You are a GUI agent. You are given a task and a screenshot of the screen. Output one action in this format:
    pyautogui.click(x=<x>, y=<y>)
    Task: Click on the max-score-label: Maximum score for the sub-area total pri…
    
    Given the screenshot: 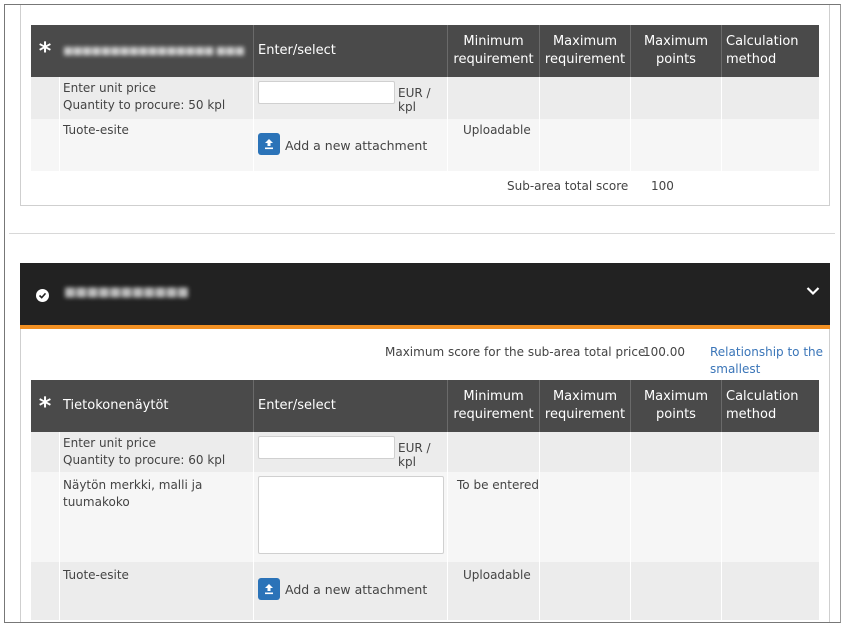 What is the action you would take?
    pyautogui.click(x=515, y=352)
    